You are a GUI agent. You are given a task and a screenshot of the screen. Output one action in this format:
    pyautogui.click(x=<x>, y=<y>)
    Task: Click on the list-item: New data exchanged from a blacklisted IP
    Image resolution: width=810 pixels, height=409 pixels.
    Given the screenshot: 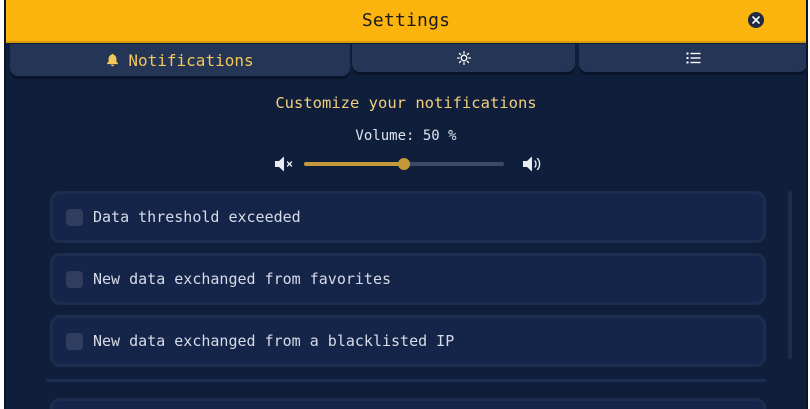 What is the action you would take?
    pyautogui.click(x=408, y=341)
    